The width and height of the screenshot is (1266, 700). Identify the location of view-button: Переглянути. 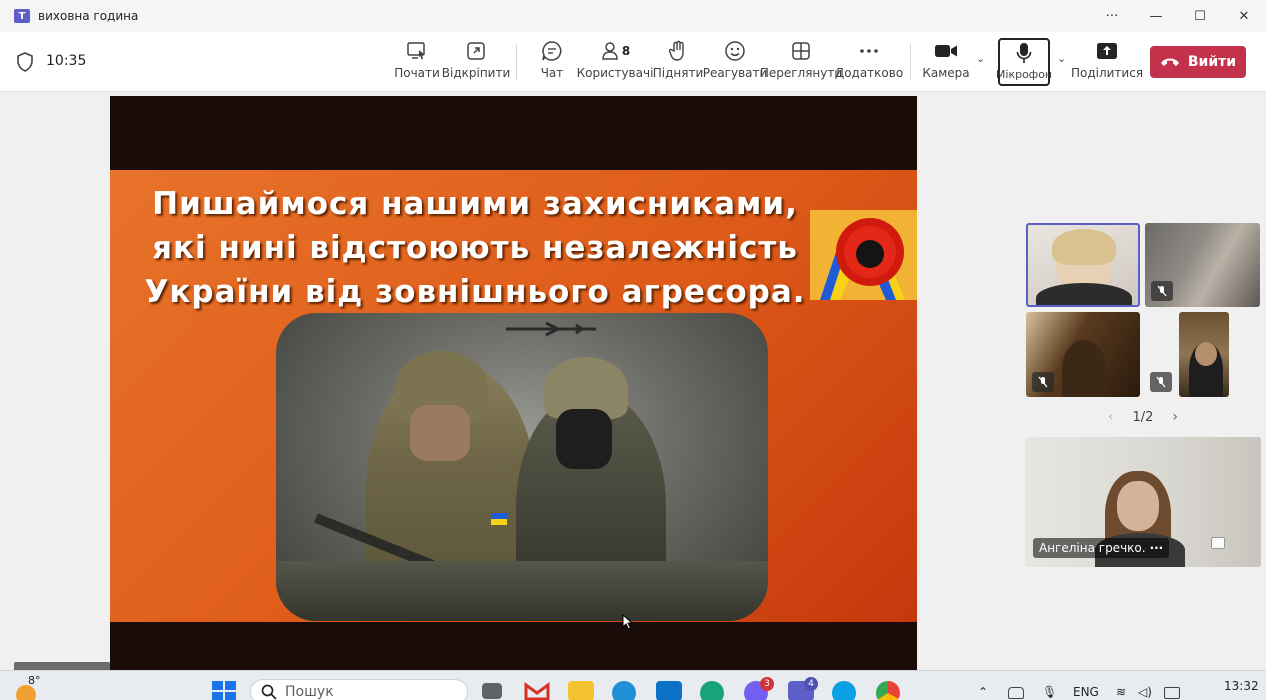
(801, 63).